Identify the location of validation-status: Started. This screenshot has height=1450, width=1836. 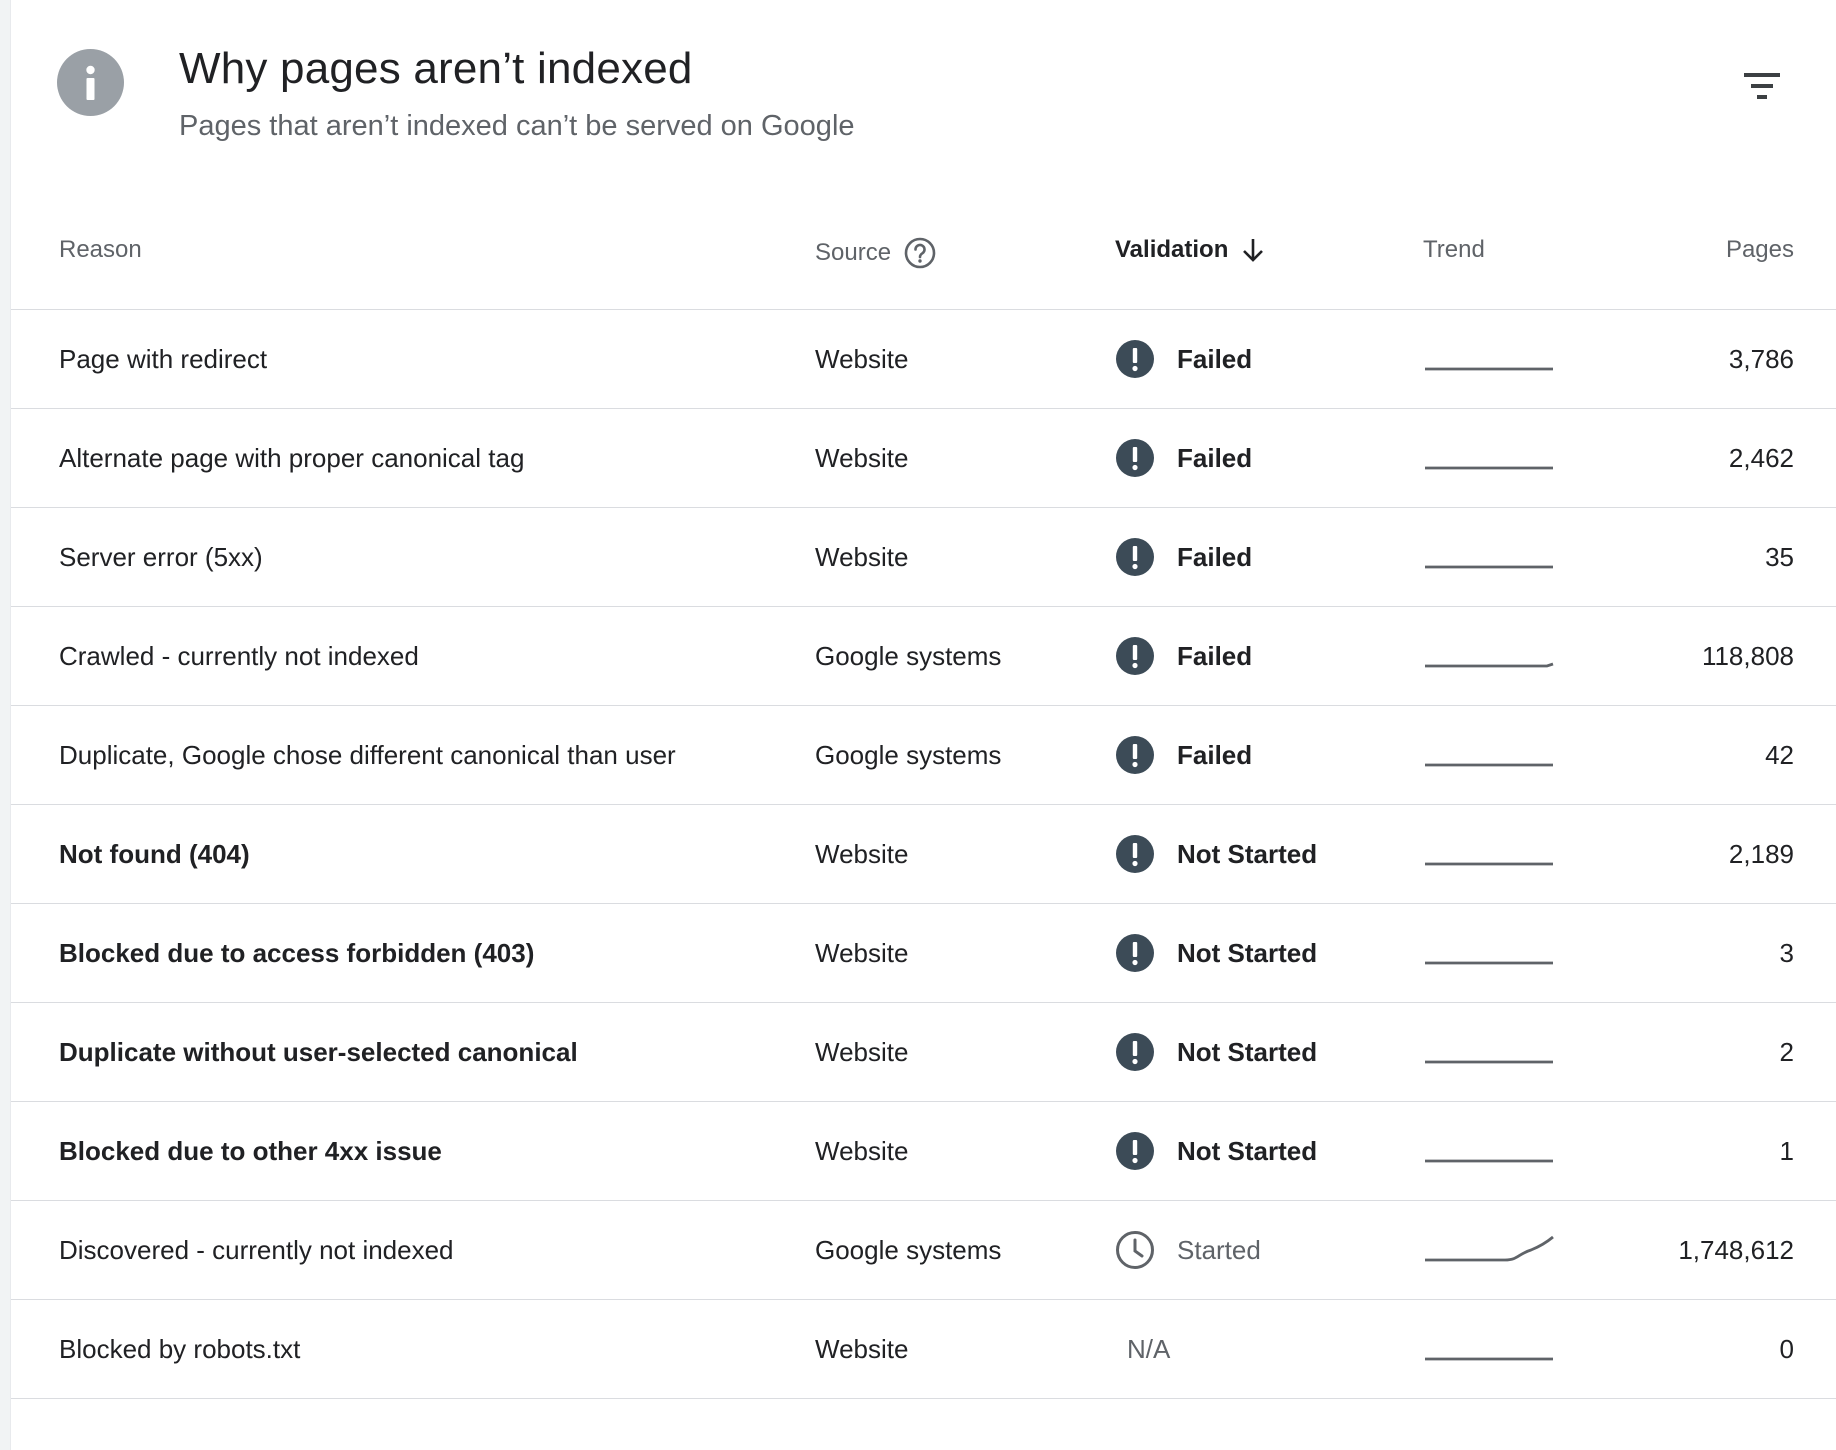
(1219, 1249).